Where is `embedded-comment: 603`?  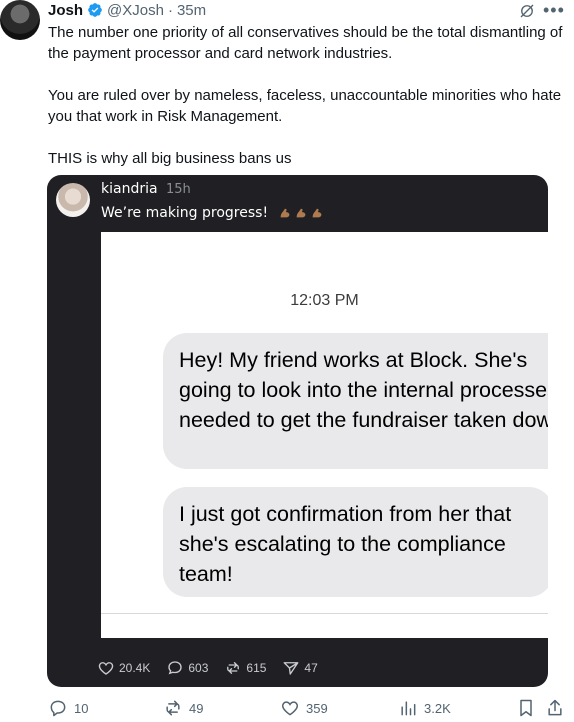 embedded-comment: 603 is located at coordinates (187, 668).